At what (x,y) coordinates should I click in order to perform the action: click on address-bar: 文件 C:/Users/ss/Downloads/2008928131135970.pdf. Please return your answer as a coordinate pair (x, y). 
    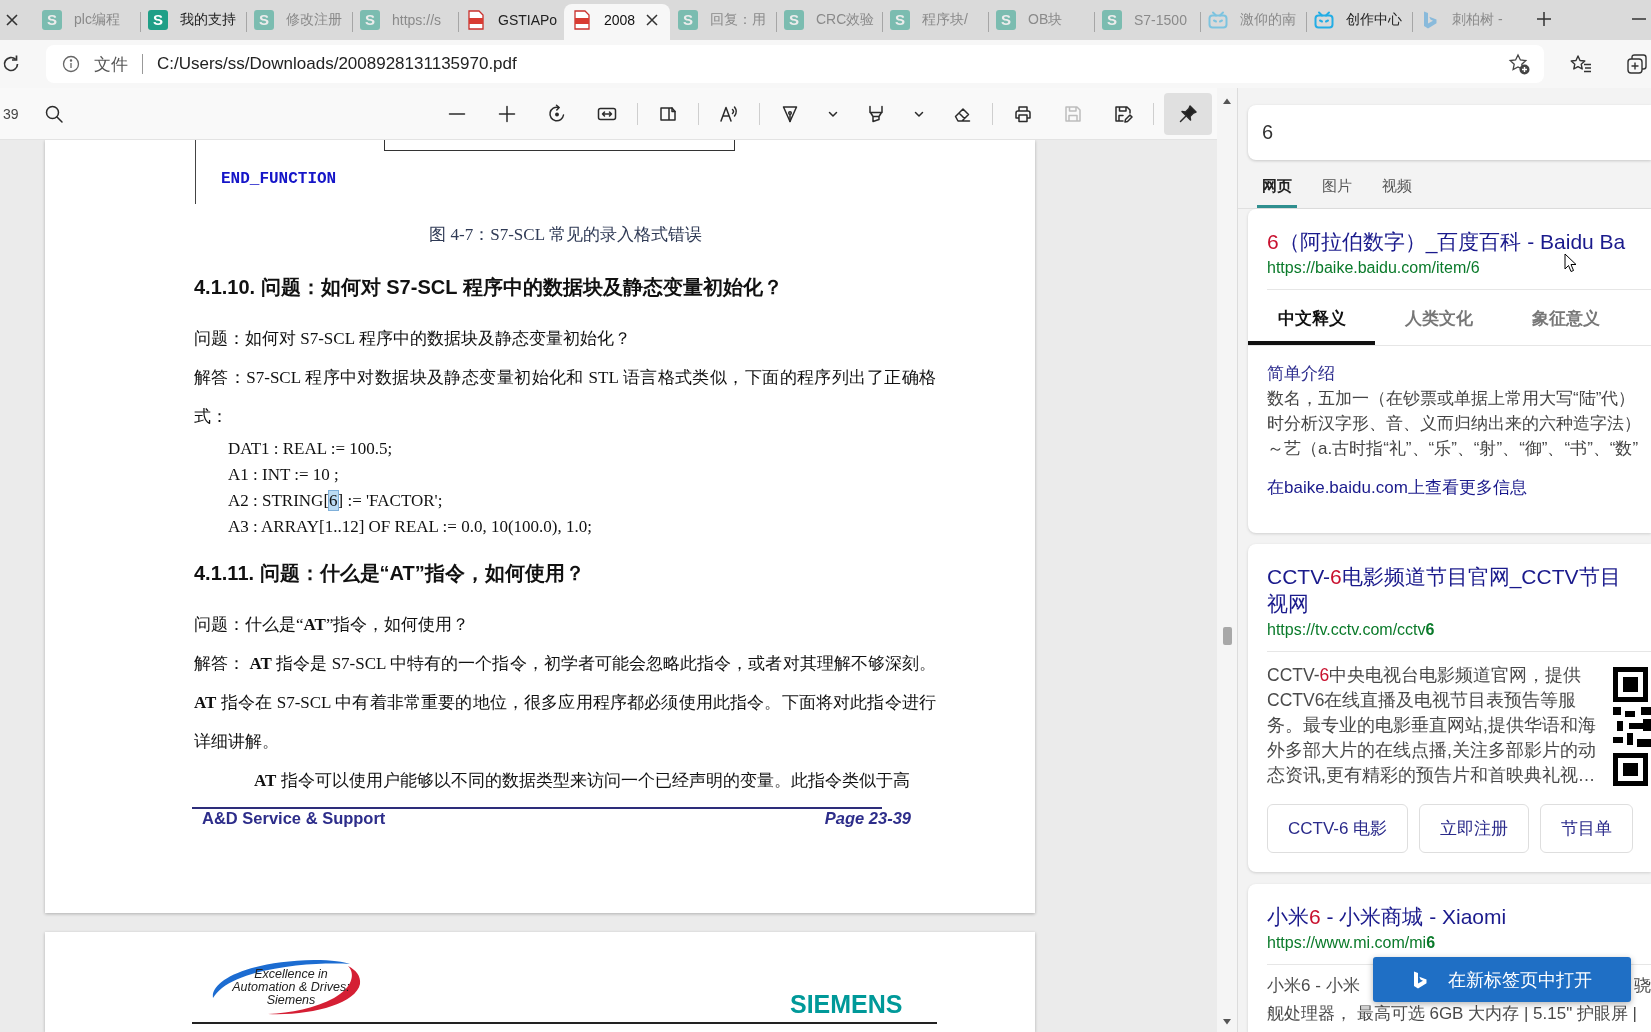
    Looking at the image, I should click on (795, 64).